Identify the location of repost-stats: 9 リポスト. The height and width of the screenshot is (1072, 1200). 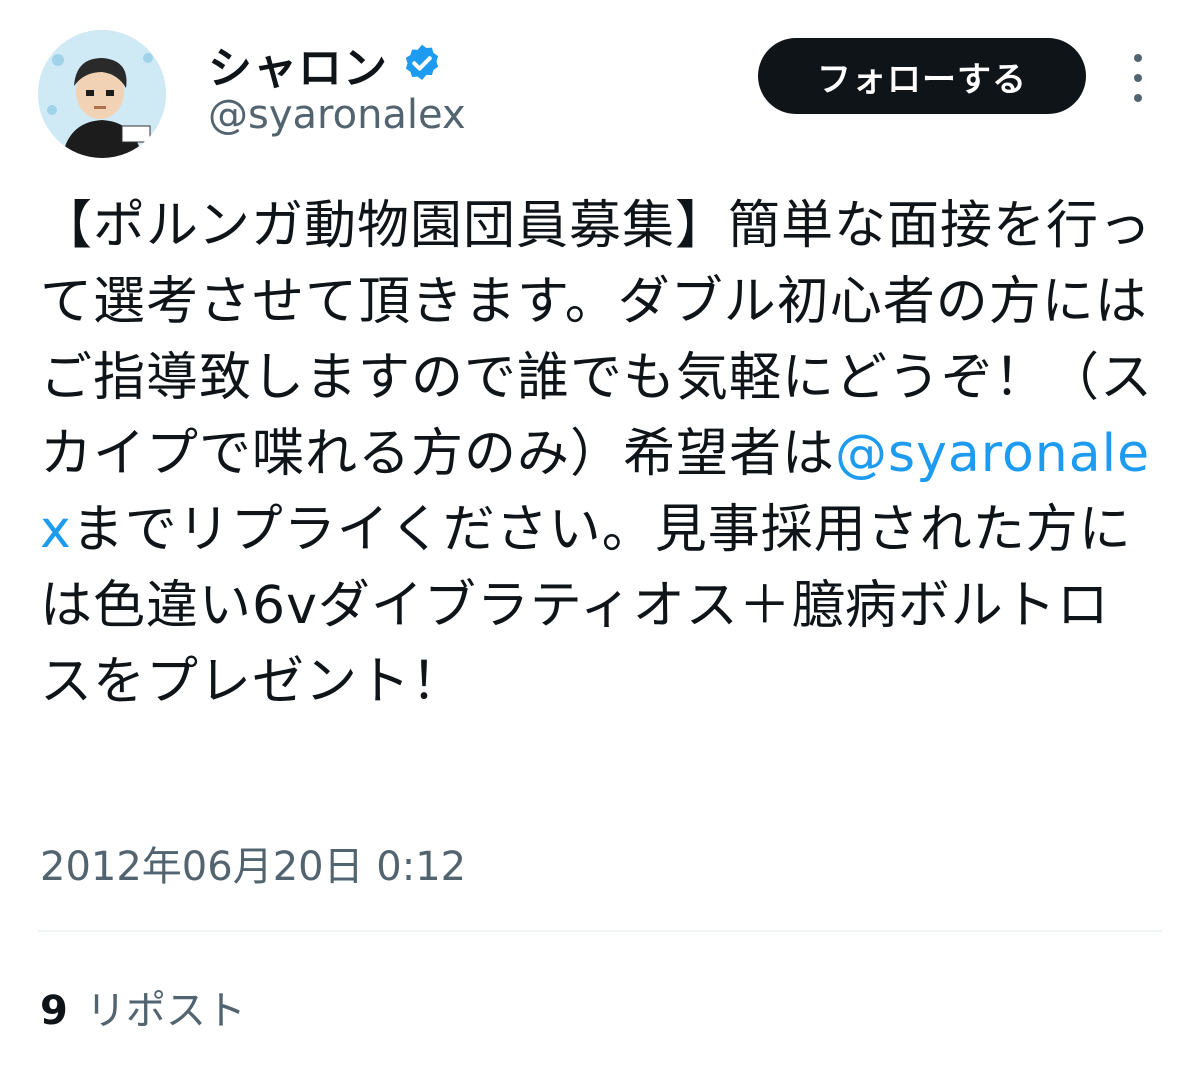
(143, 1007).